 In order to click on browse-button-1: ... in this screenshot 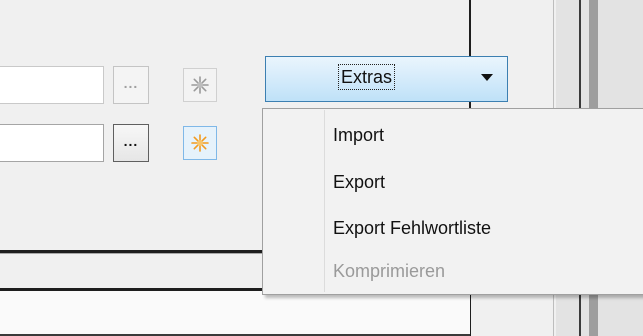, I will do `click(131, 85)`.